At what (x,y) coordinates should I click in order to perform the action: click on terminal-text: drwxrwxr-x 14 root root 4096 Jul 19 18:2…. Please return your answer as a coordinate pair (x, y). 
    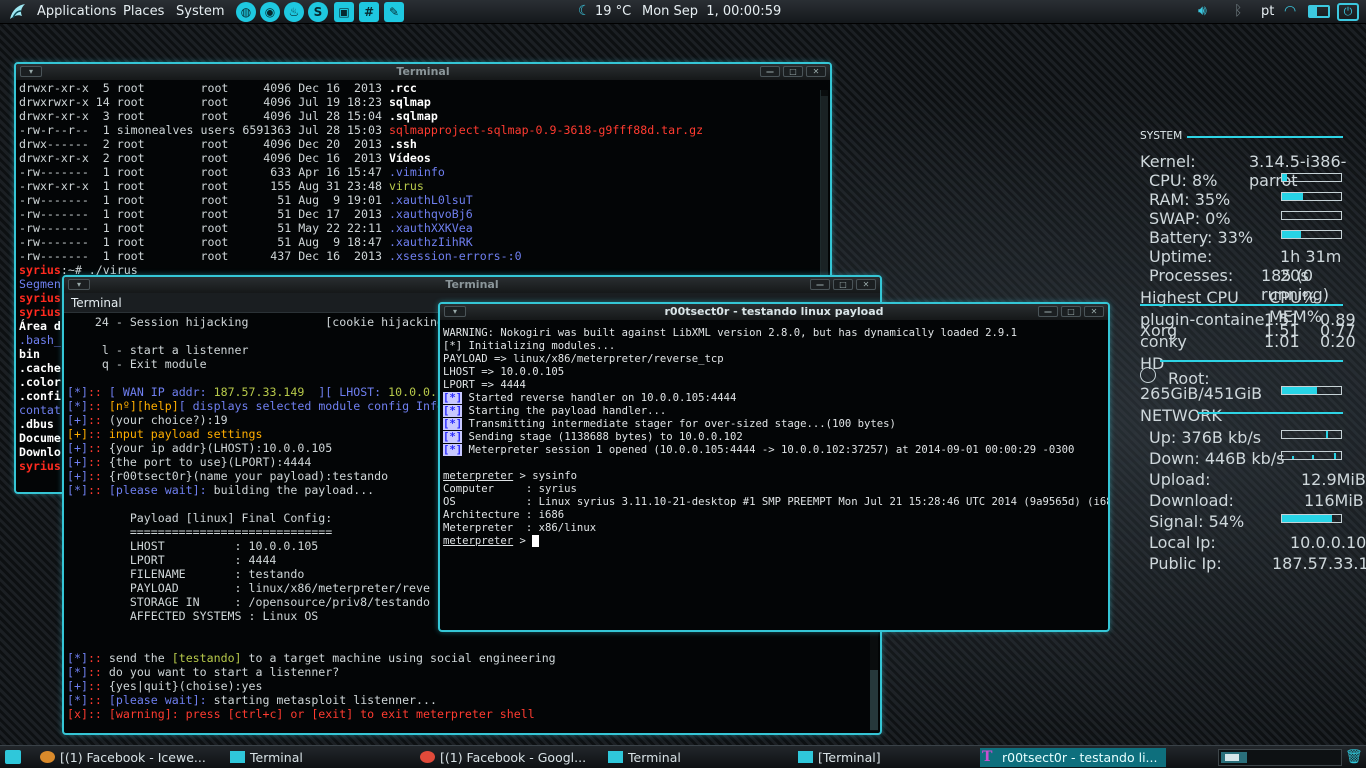
    Looking at the image, I should click on (204, 102).